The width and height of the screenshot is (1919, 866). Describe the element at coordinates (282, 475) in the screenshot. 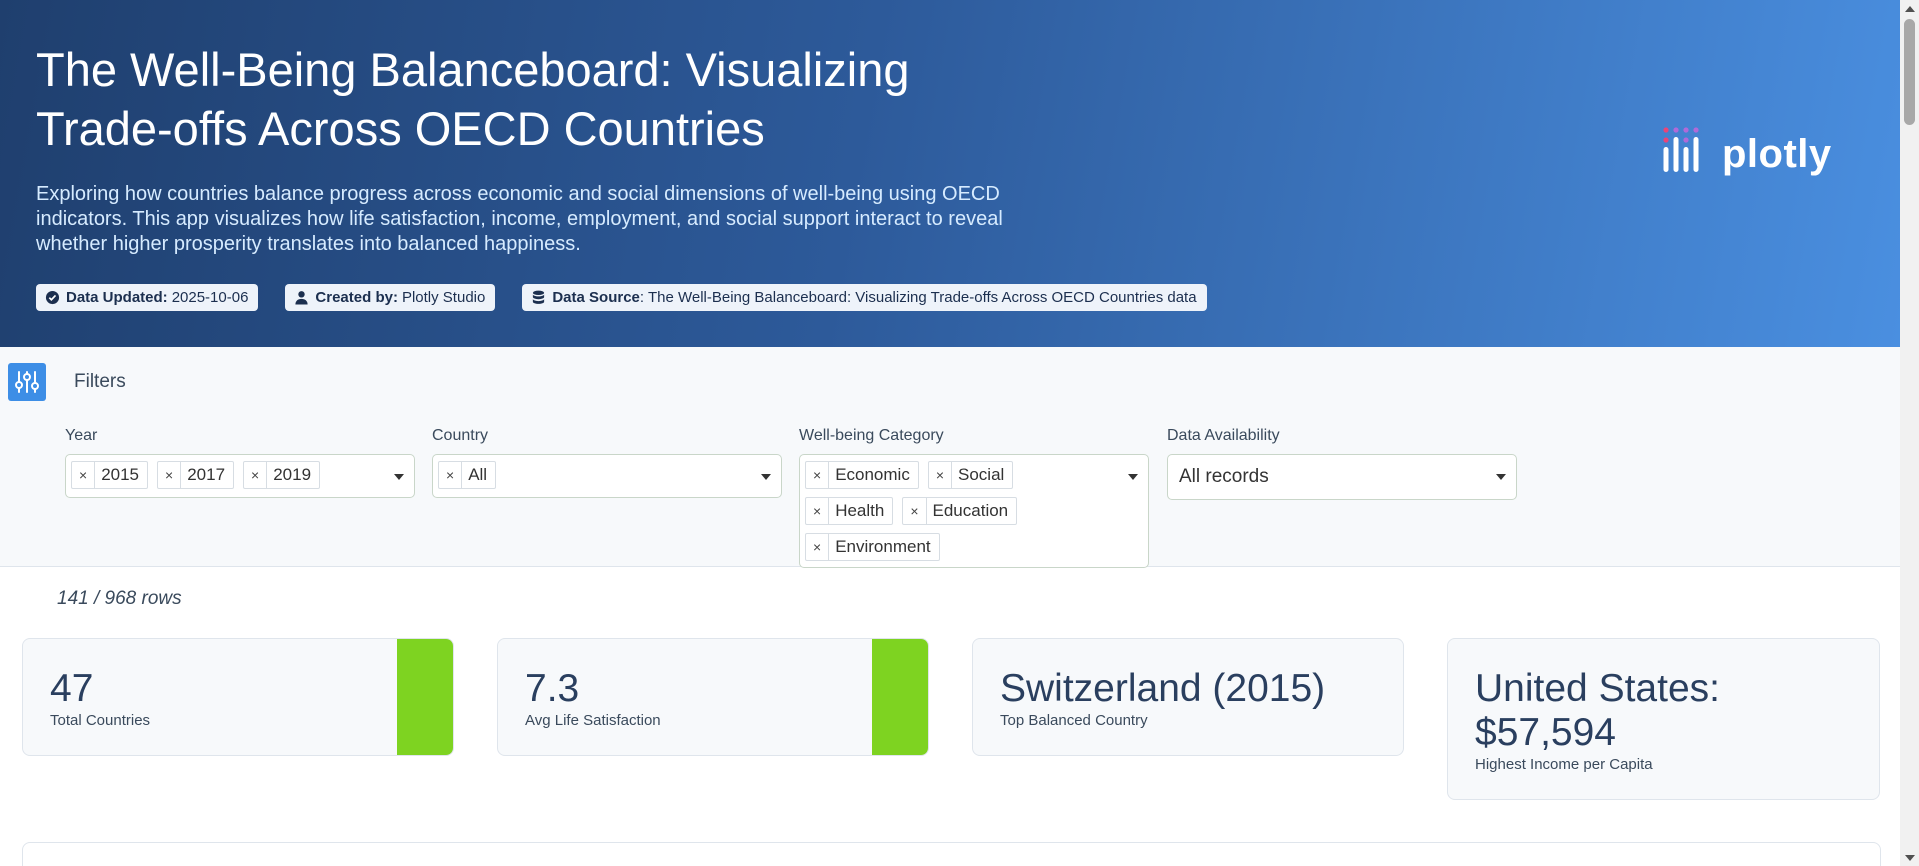

I see `year-chip: × 2019` at that location.